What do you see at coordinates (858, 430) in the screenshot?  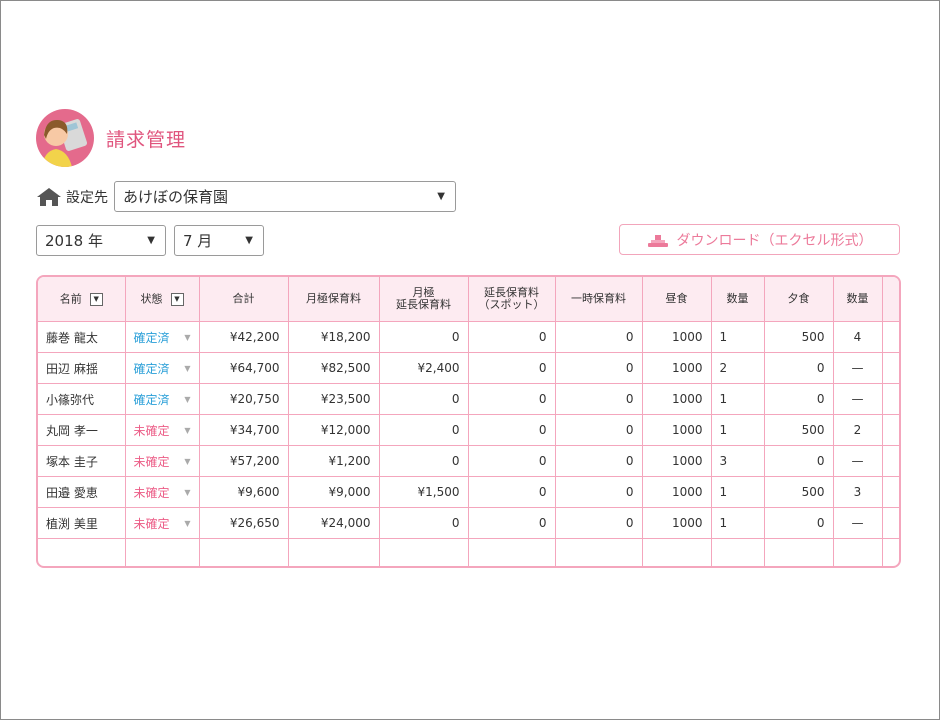 I see `cell-dinner-qty: 2` at bounding box center [858, 430].